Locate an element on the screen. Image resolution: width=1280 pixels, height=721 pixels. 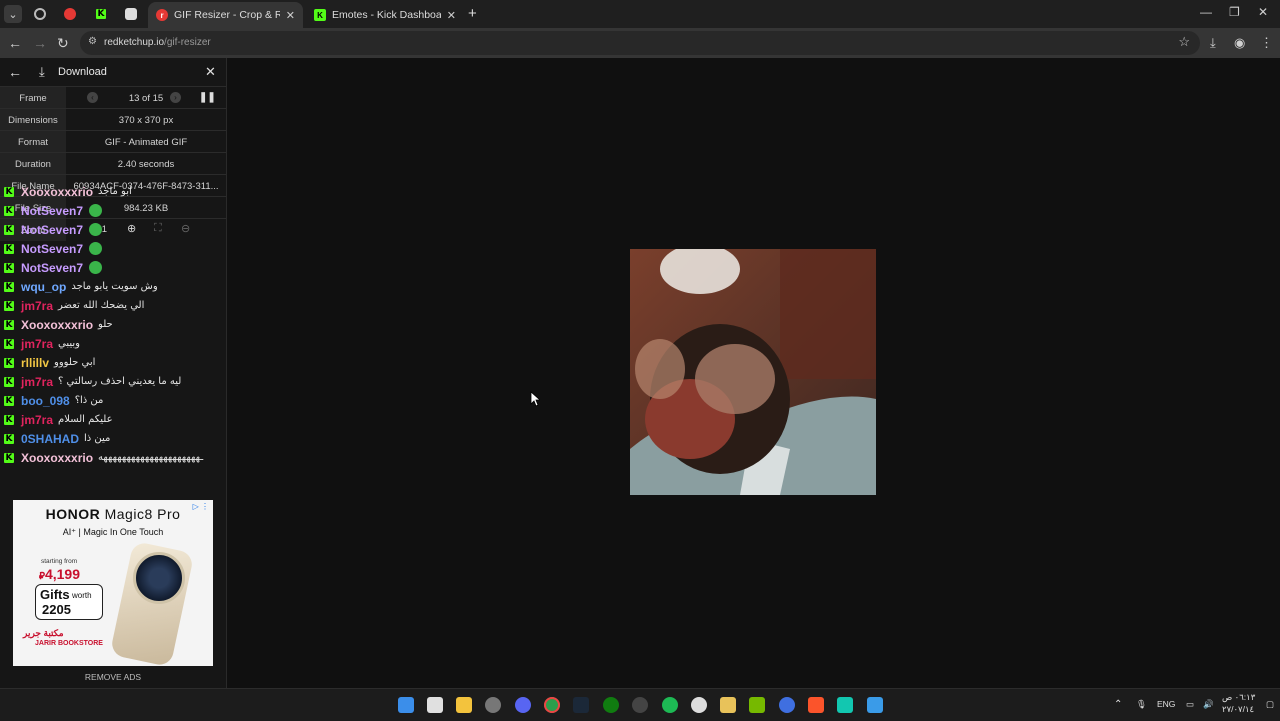
audio-app-icon is located at coordinates (845, 705).